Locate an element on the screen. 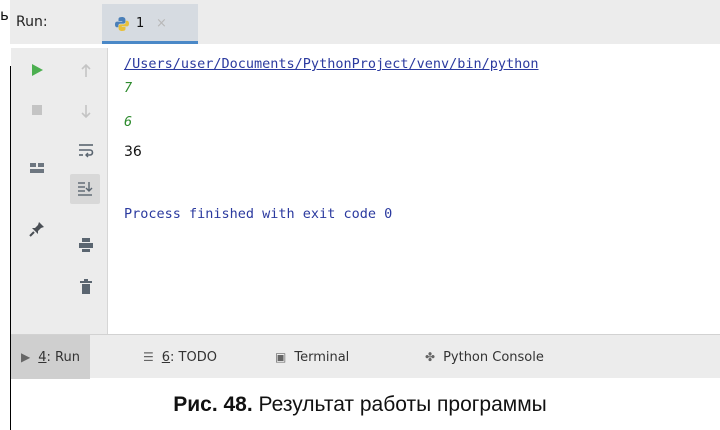 The width and height of the screenshot is (720, 430). close-icon: × is located at coordinates (161, 23).